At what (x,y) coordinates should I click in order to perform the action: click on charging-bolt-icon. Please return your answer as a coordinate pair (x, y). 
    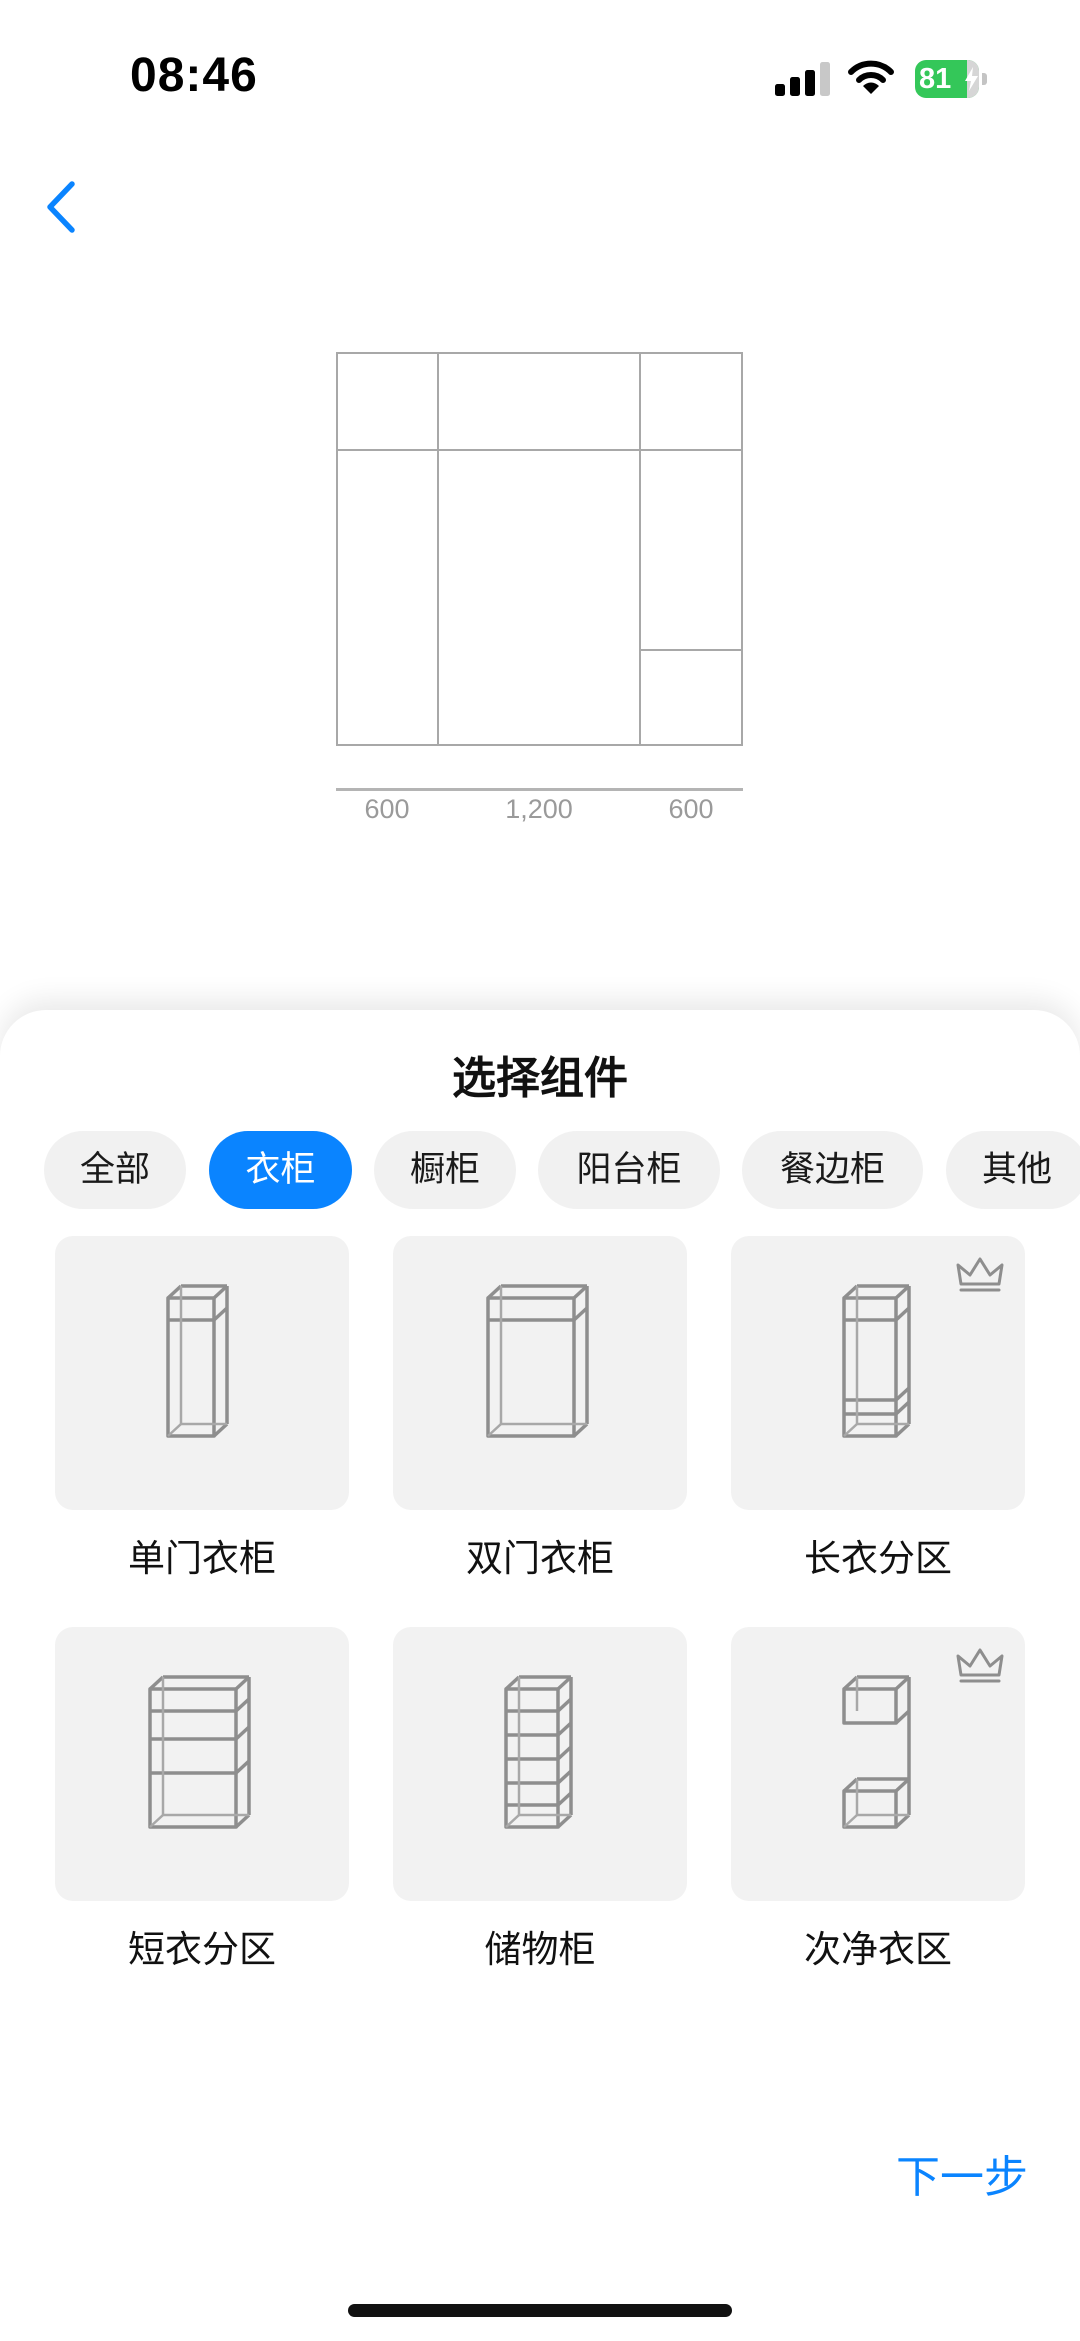
    Looking at the image, I should click on (971, 79).